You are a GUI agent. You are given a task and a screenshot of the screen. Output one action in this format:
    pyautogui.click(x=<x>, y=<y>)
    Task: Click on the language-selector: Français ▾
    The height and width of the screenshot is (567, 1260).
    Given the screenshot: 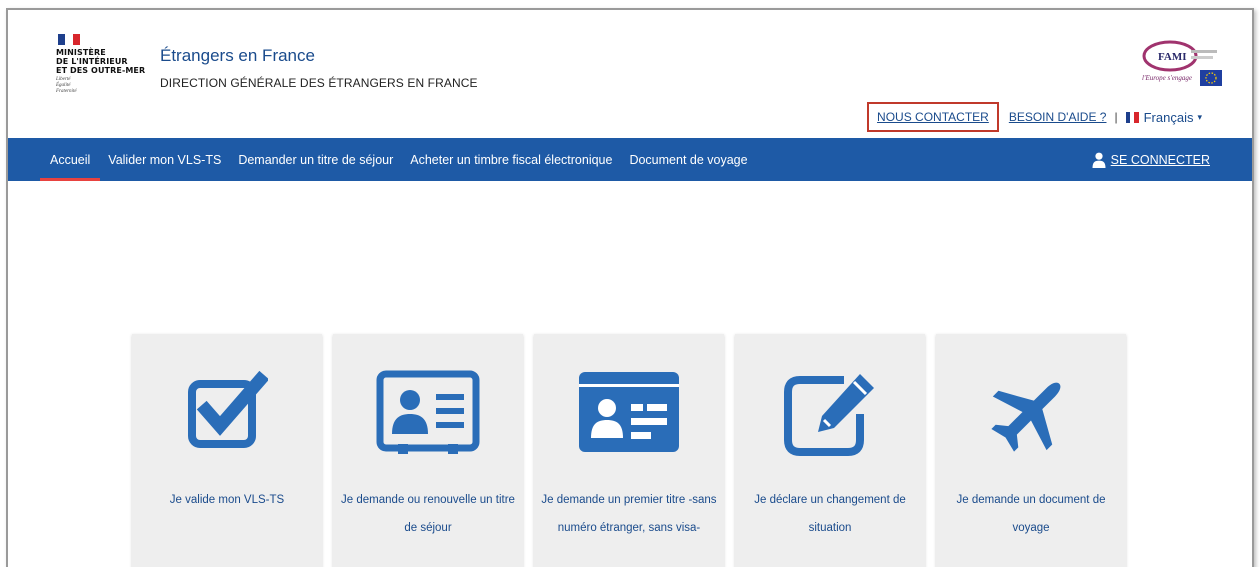 What is the action you would take?
    pyautogui.click(x=1163, y=117)
    